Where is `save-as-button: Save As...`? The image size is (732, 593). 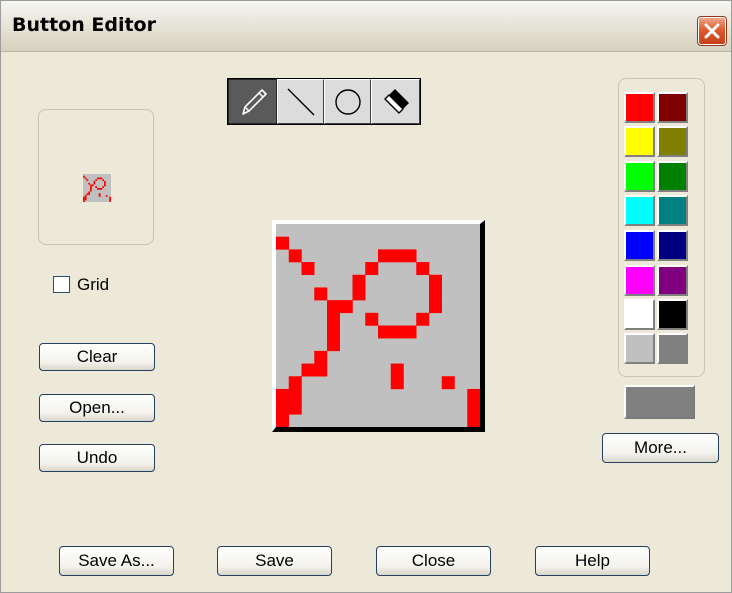
save-as-button: Save As... is located at coordinates (116, 561).